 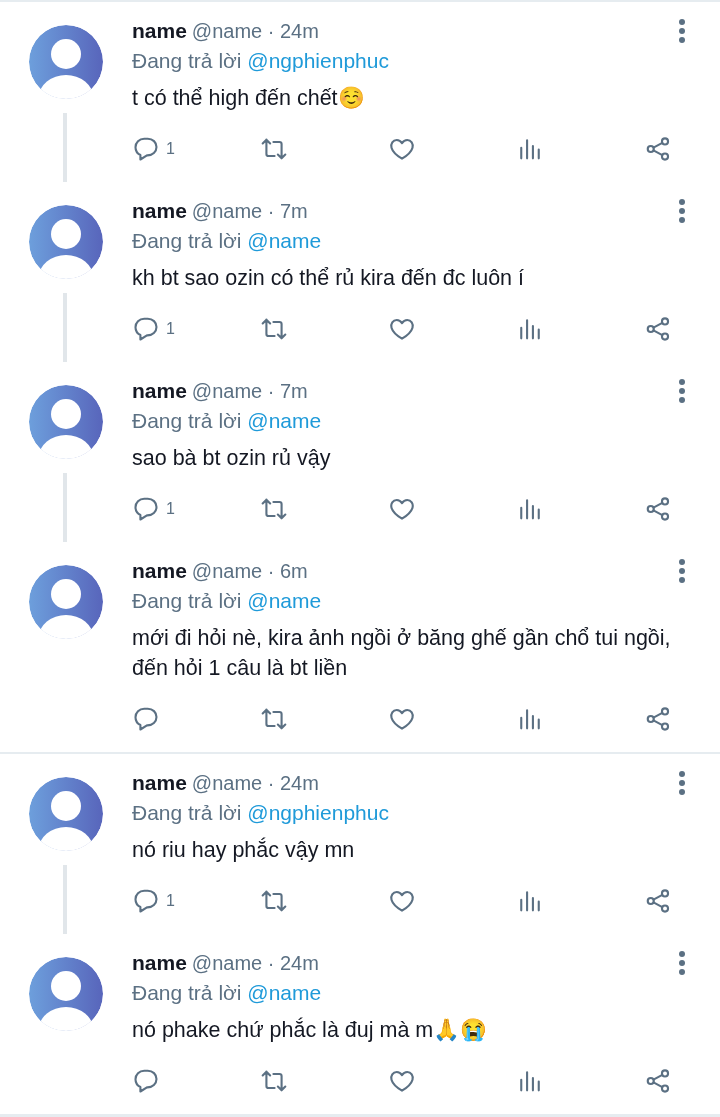 I want to click on tweet-text: t có thể high đến chết☺, so click(x=249, y=98).